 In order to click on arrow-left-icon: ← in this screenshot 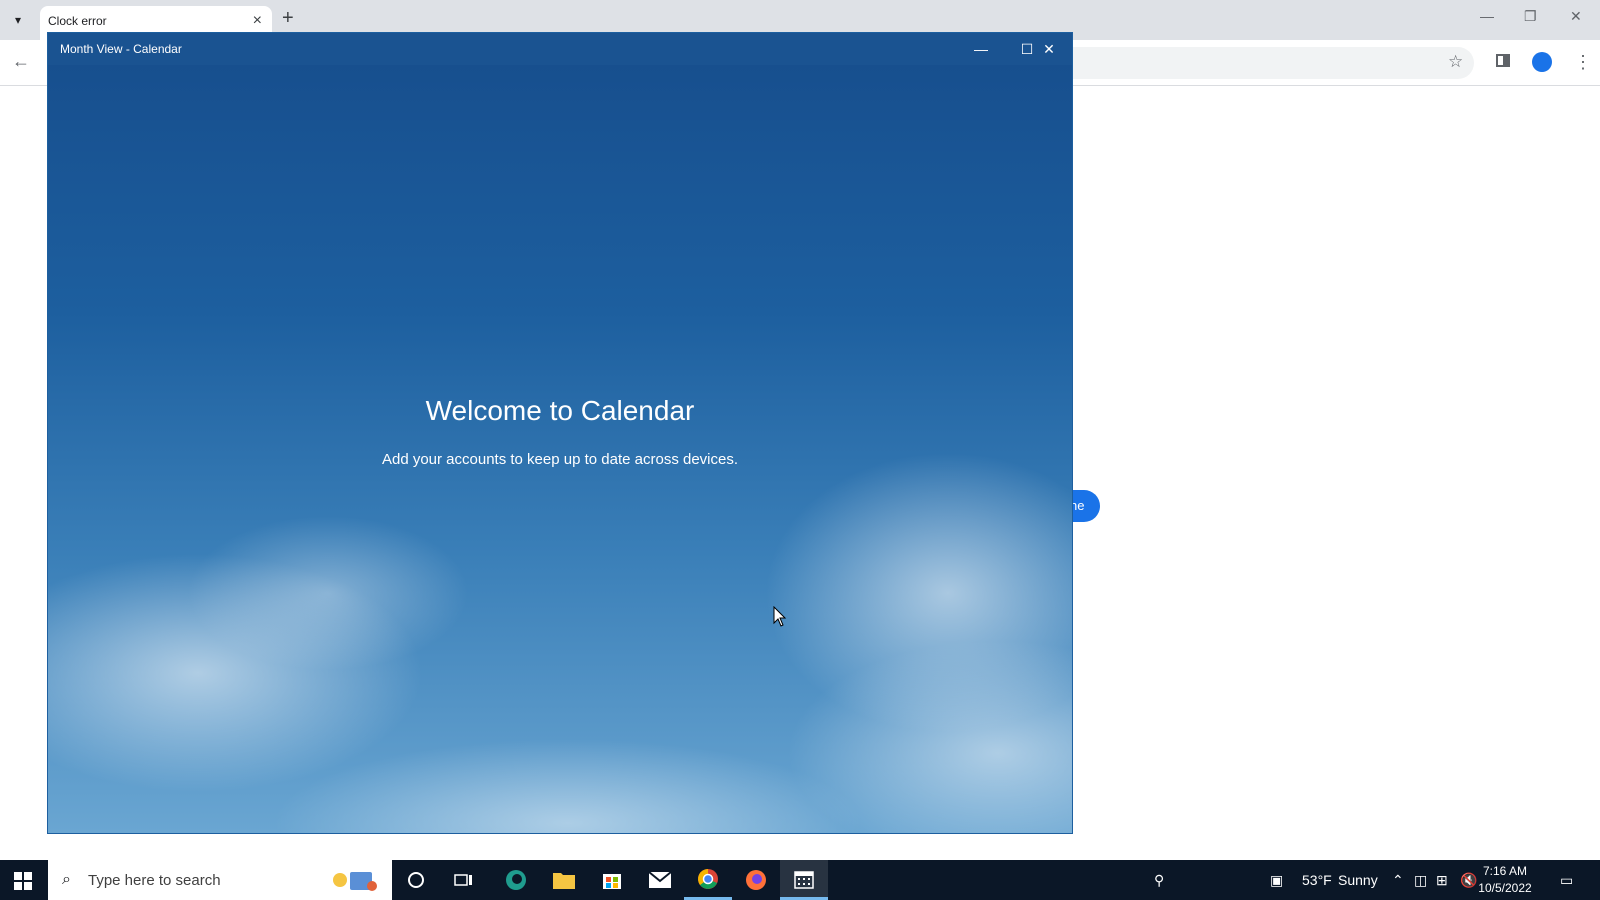, I will do `click(21, 61)`.